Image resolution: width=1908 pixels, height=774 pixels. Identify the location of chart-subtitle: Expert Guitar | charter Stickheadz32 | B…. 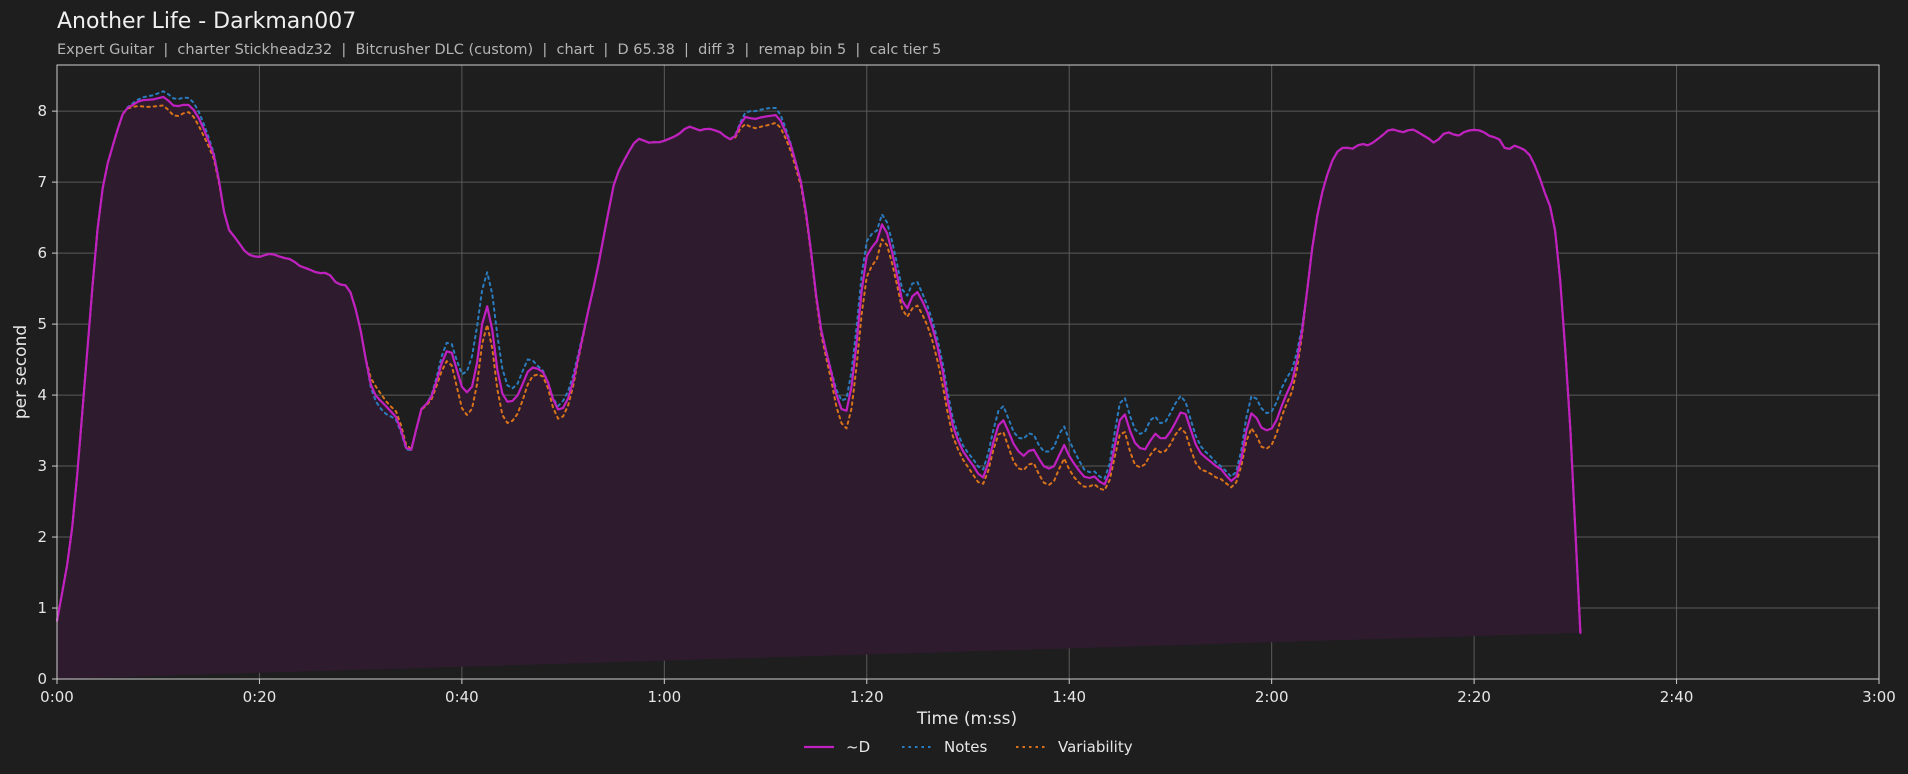
(499, 50).